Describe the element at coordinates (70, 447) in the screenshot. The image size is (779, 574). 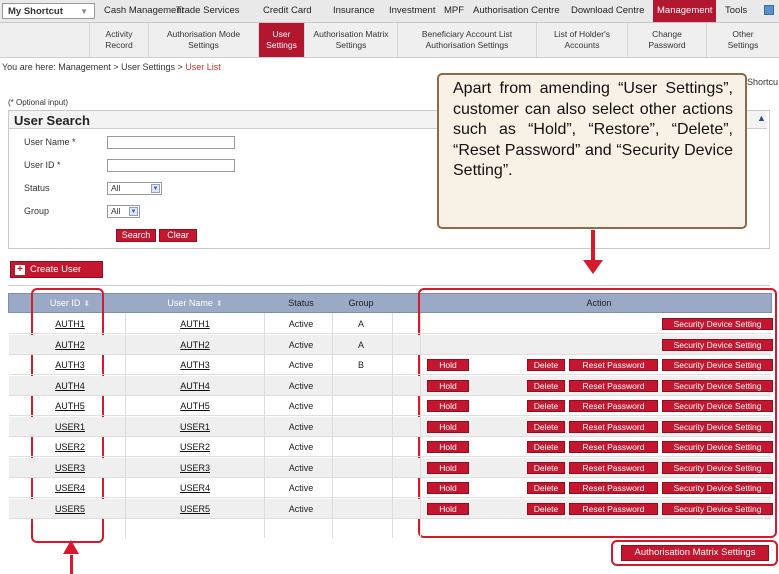
I see `user-id-link: USER2` at that location.